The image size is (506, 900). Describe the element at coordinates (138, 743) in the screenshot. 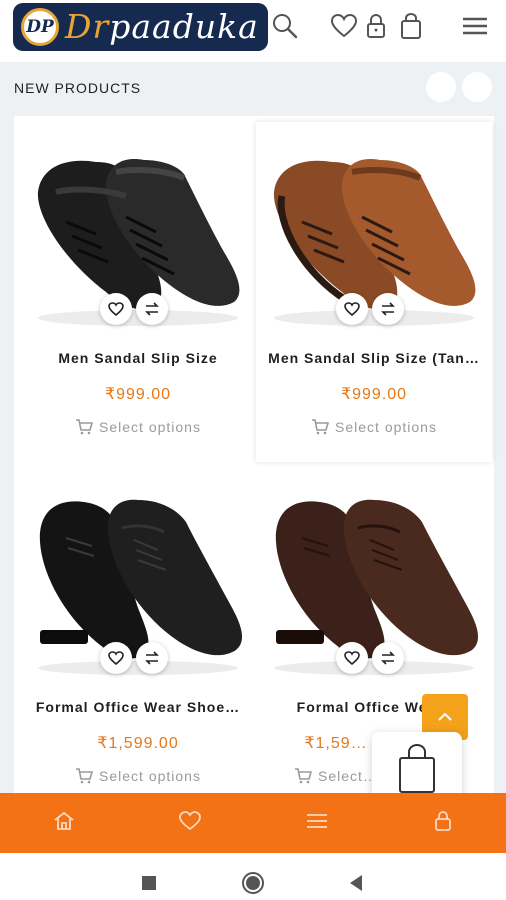

I see `product-price: ₹1,599.00` at that location.